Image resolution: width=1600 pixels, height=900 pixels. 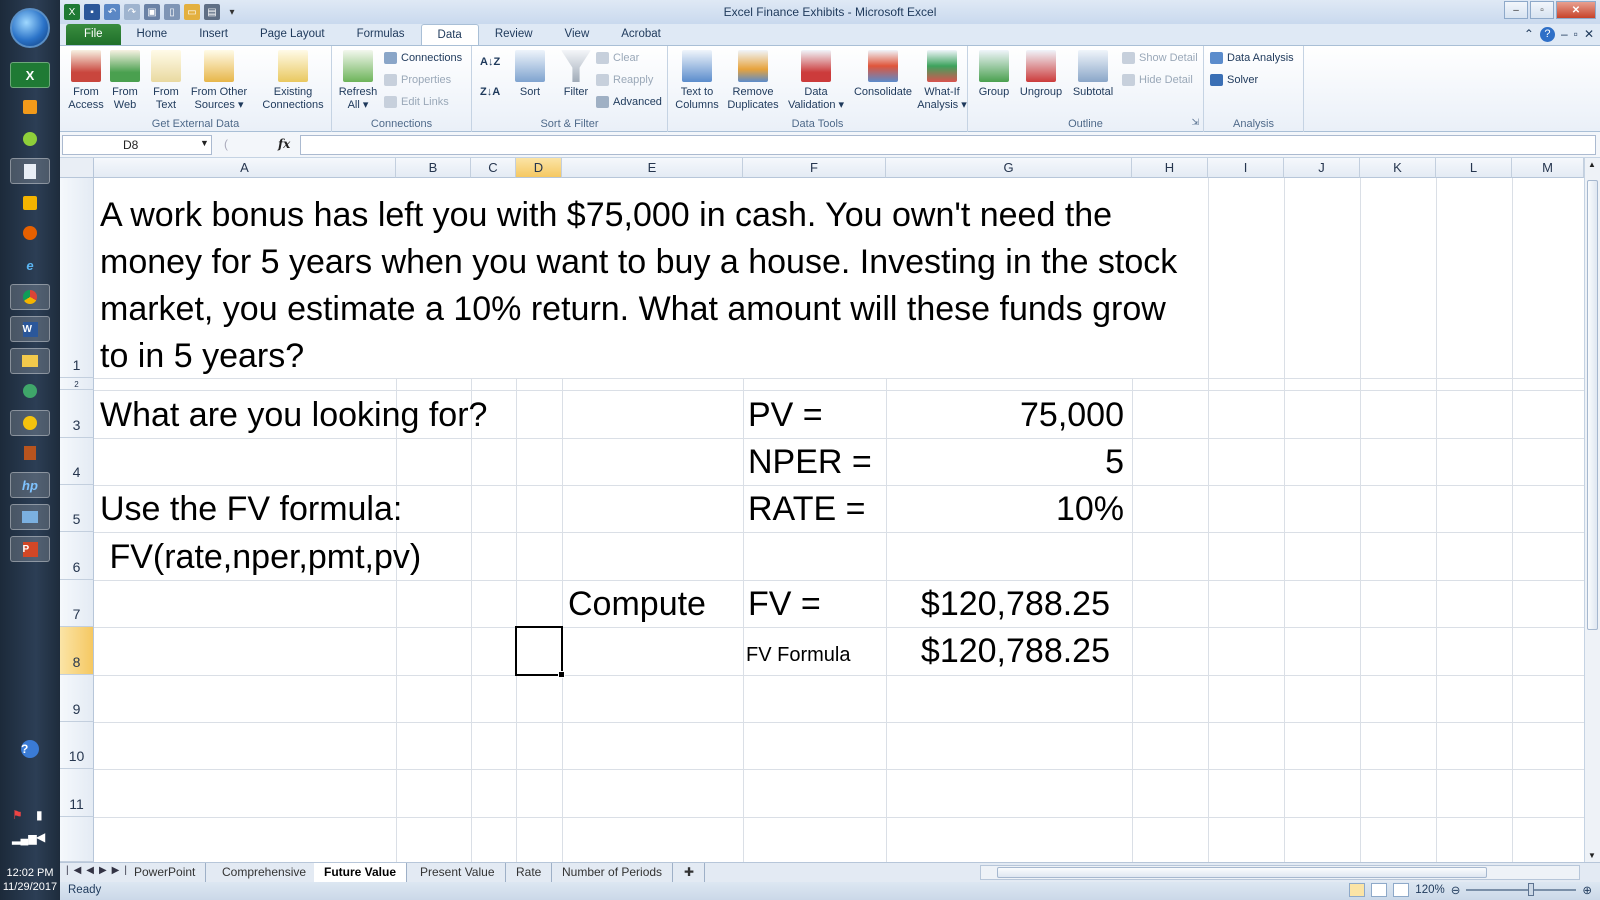 What do you see at coordinates (30, 749) in the screenshot?
I see `help-icon: ?` at bounding box center [30, 749].